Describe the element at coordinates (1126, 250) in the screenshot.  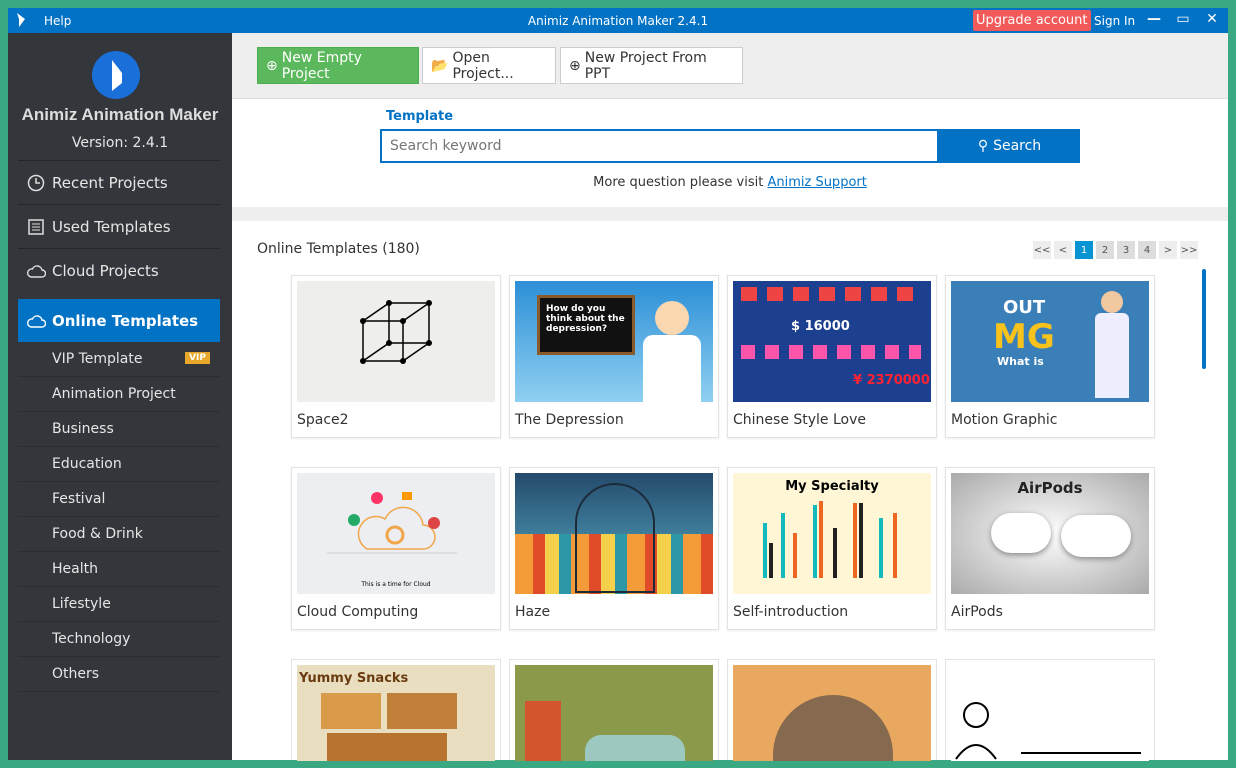
I see `page-button: 3` at that location.